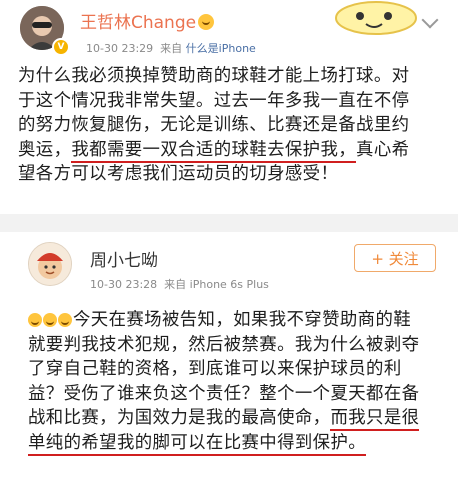 This screenshot has height=498, width=458. Describe the element at coordinates (375, 419) in the screenshot. I see `highlighted-text: 而我只是很` at that location.